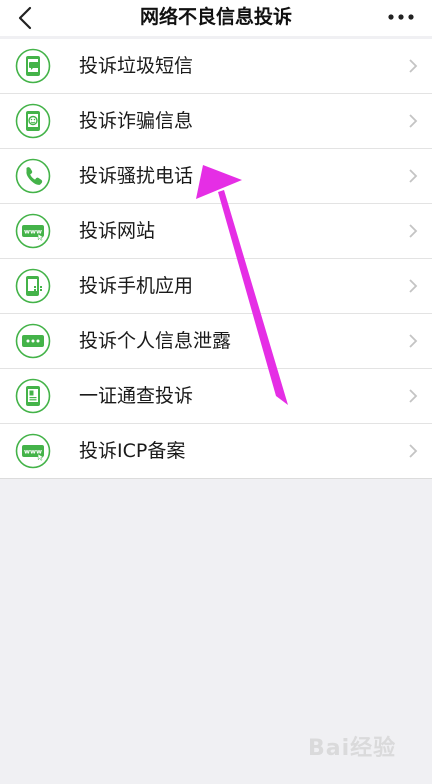  What do you see at coordinates (216, 176) in the screenshot?
I see `menu-item-harassment-call: 投诉骚扰电话` at bounding box center [216, 176].